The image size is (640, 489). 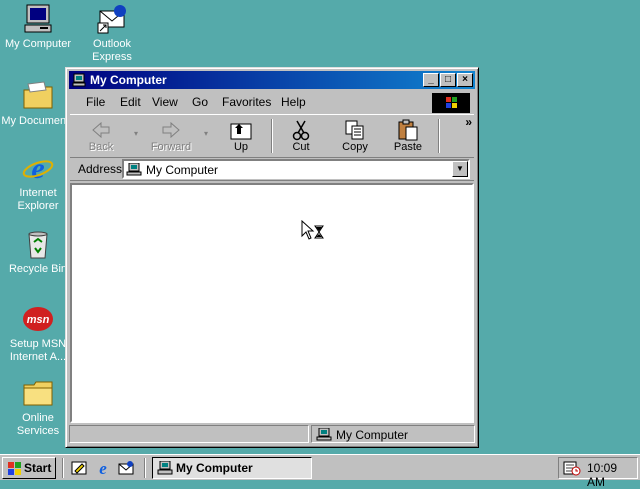 What do you see at coordinates (214, 468) in the screenshot?
I see `taskbar-button-label: My Computer` at bounding box center [214, 468].